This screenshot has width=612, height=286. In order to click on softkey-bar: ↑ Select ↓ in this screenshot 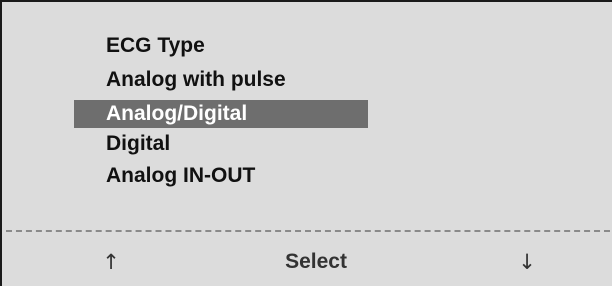, I will do `click(307, 262)`.